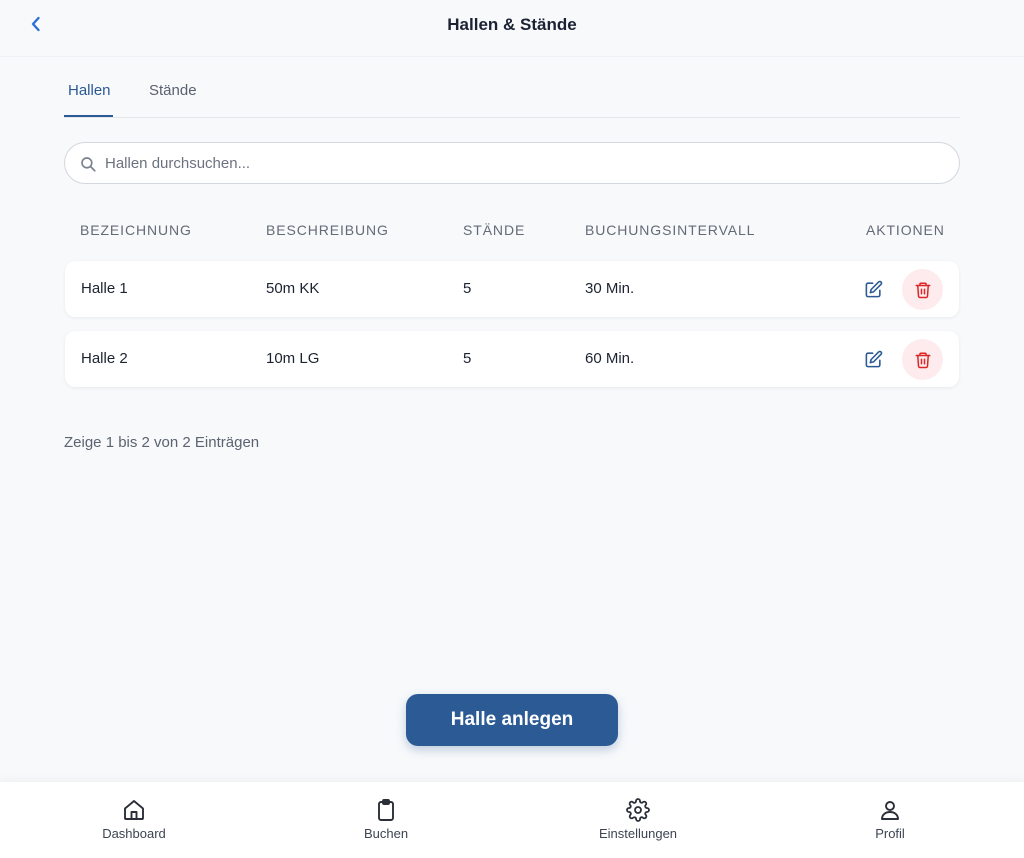 This screenshot has width=1024, height=858. What do you see at coordinates (104, 358) in the screenshot?
I see `cell-bezeichnung: Halle 2` at bounding box center [104, 358].